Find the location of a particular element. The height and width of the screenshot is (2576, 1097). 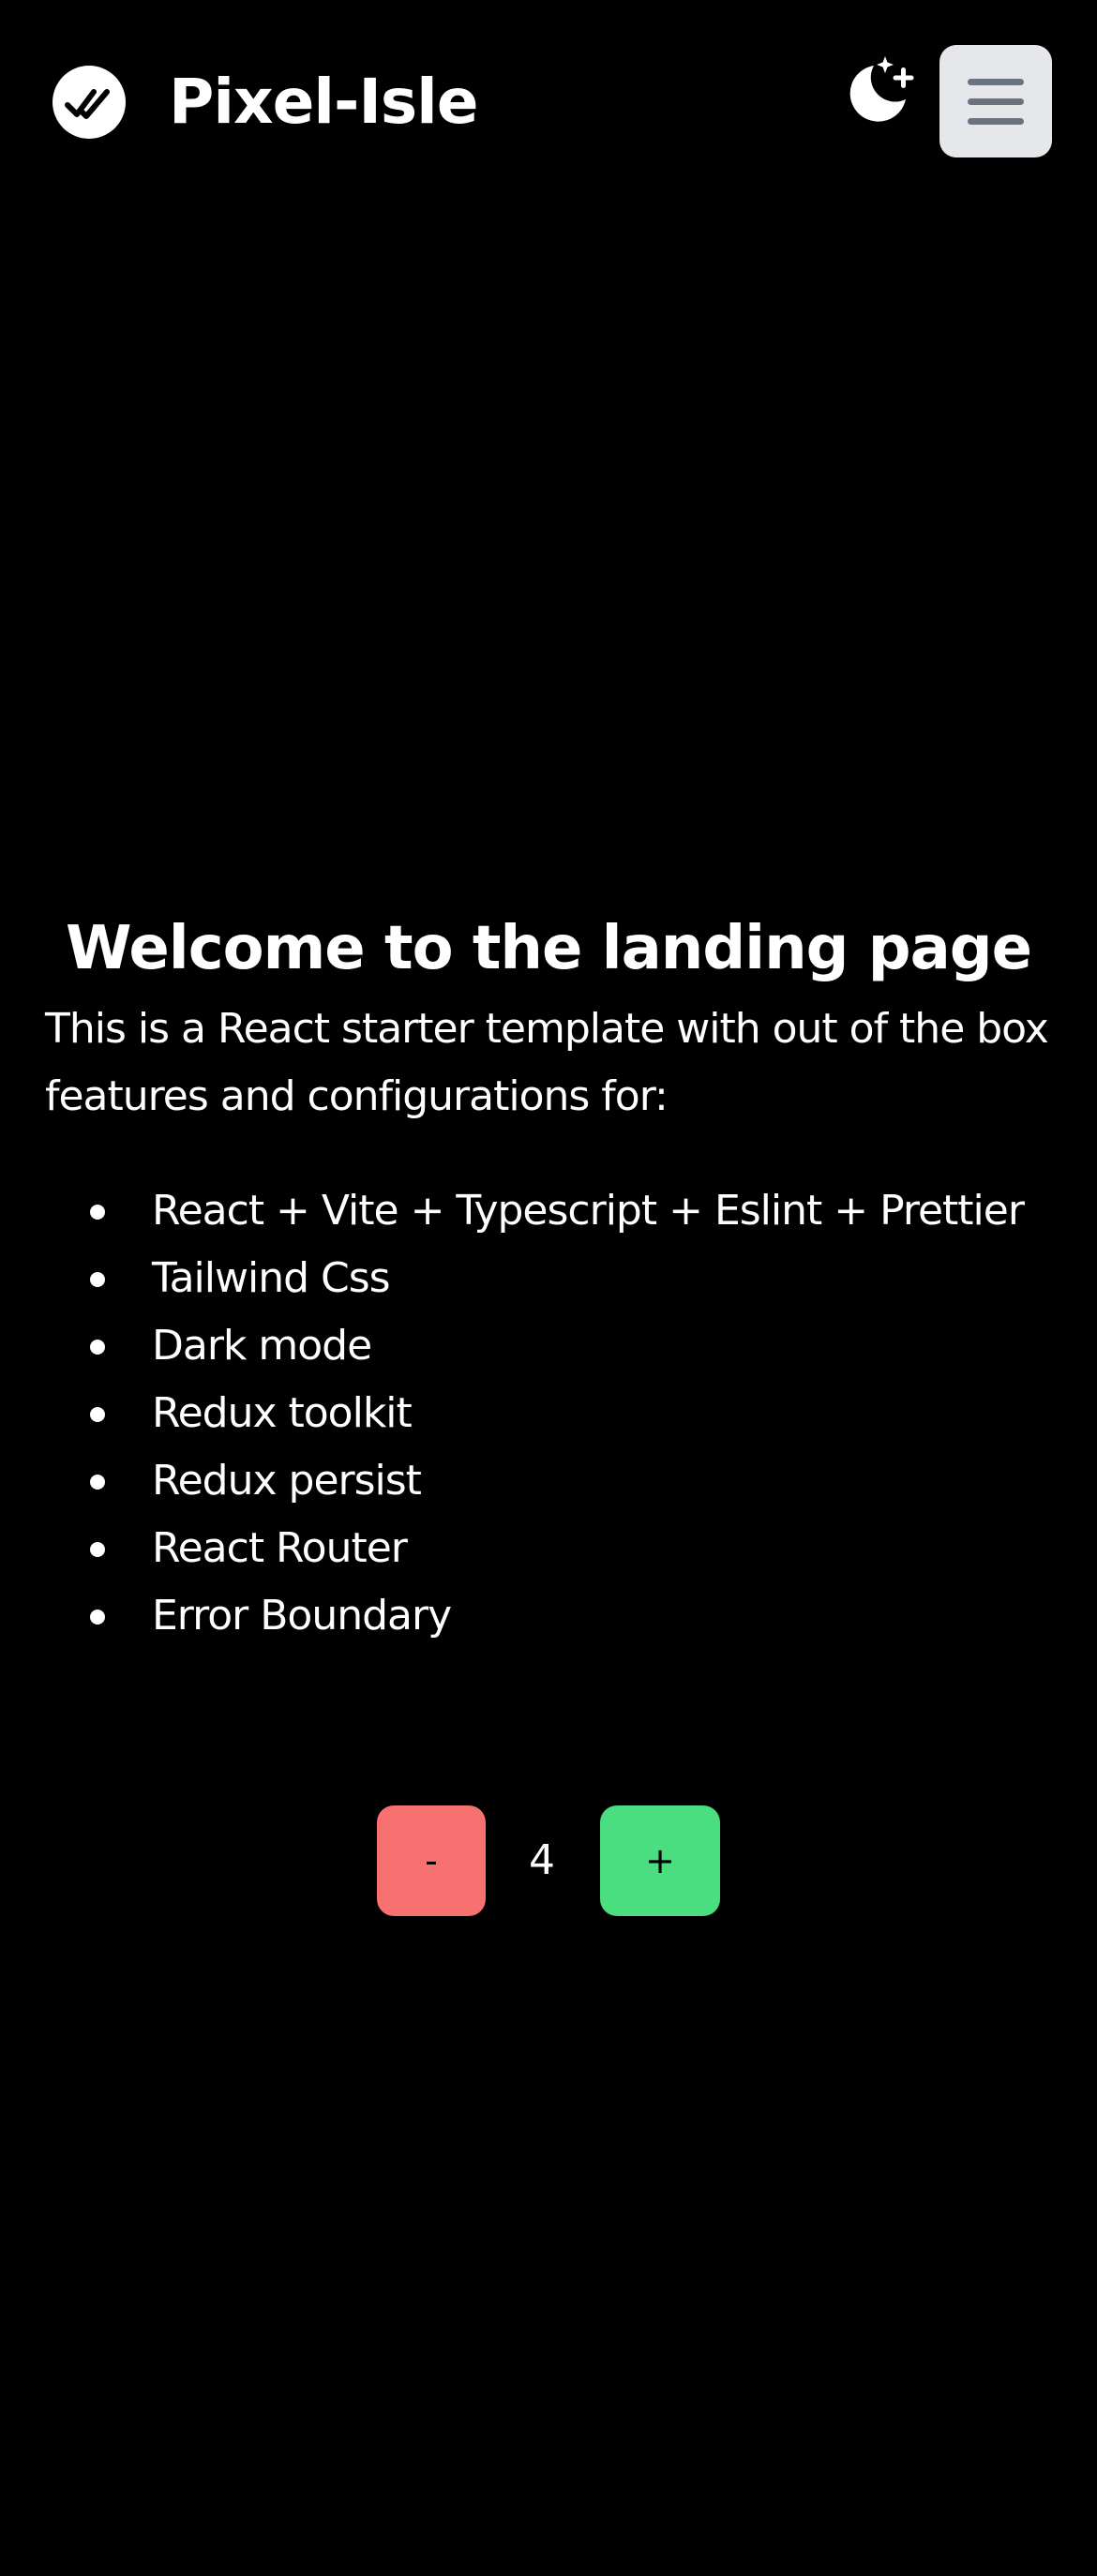

feature-label: Dark mode is located at coordinates (262, 1346).